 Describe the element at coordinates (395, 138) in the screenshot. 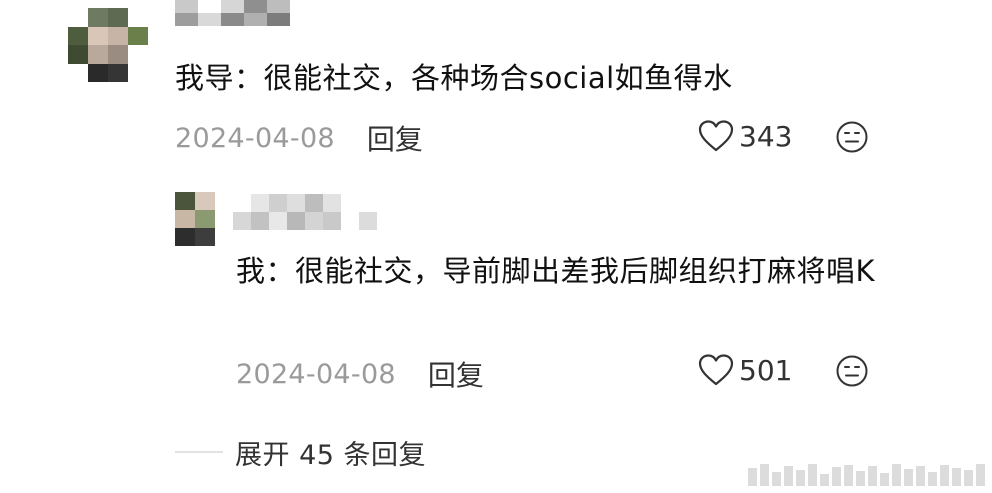

I see `comment-reply-button: 回复` at that location.